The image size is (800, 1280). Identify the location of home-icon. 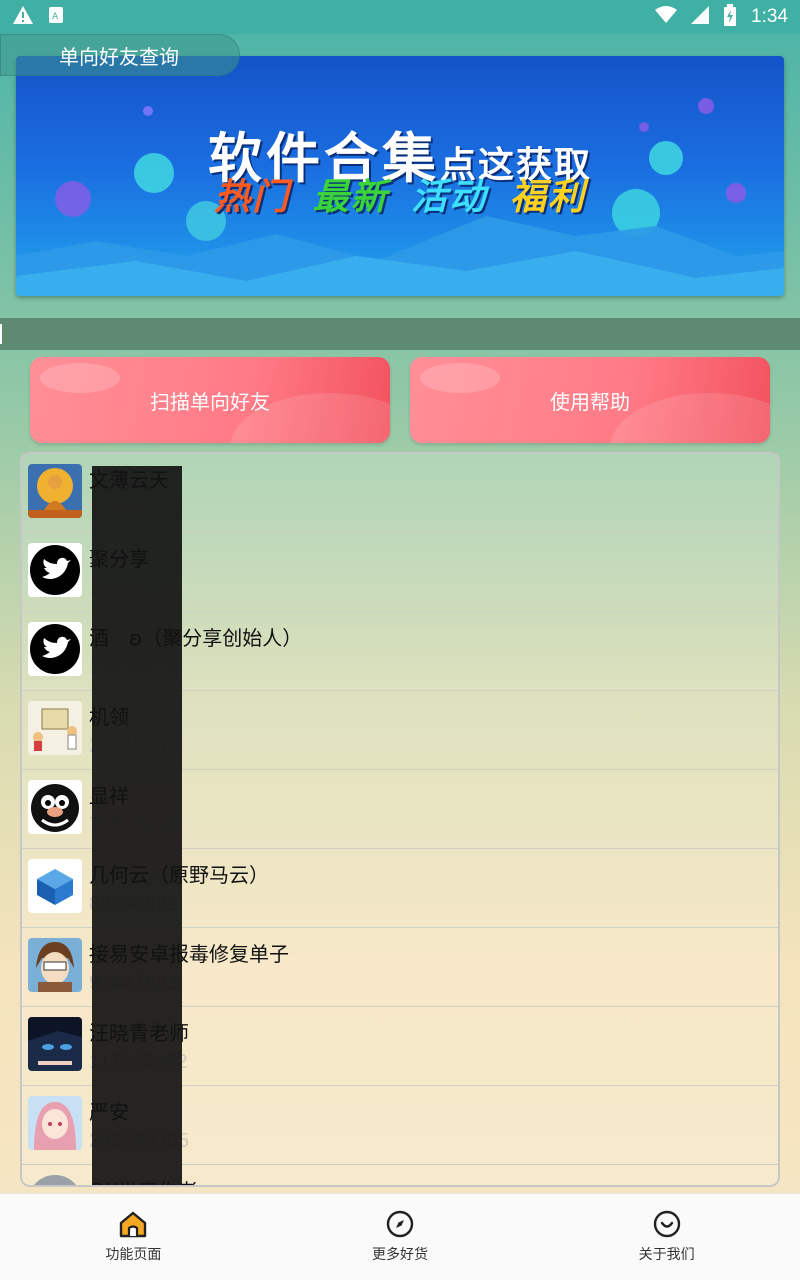
(133, 1224).